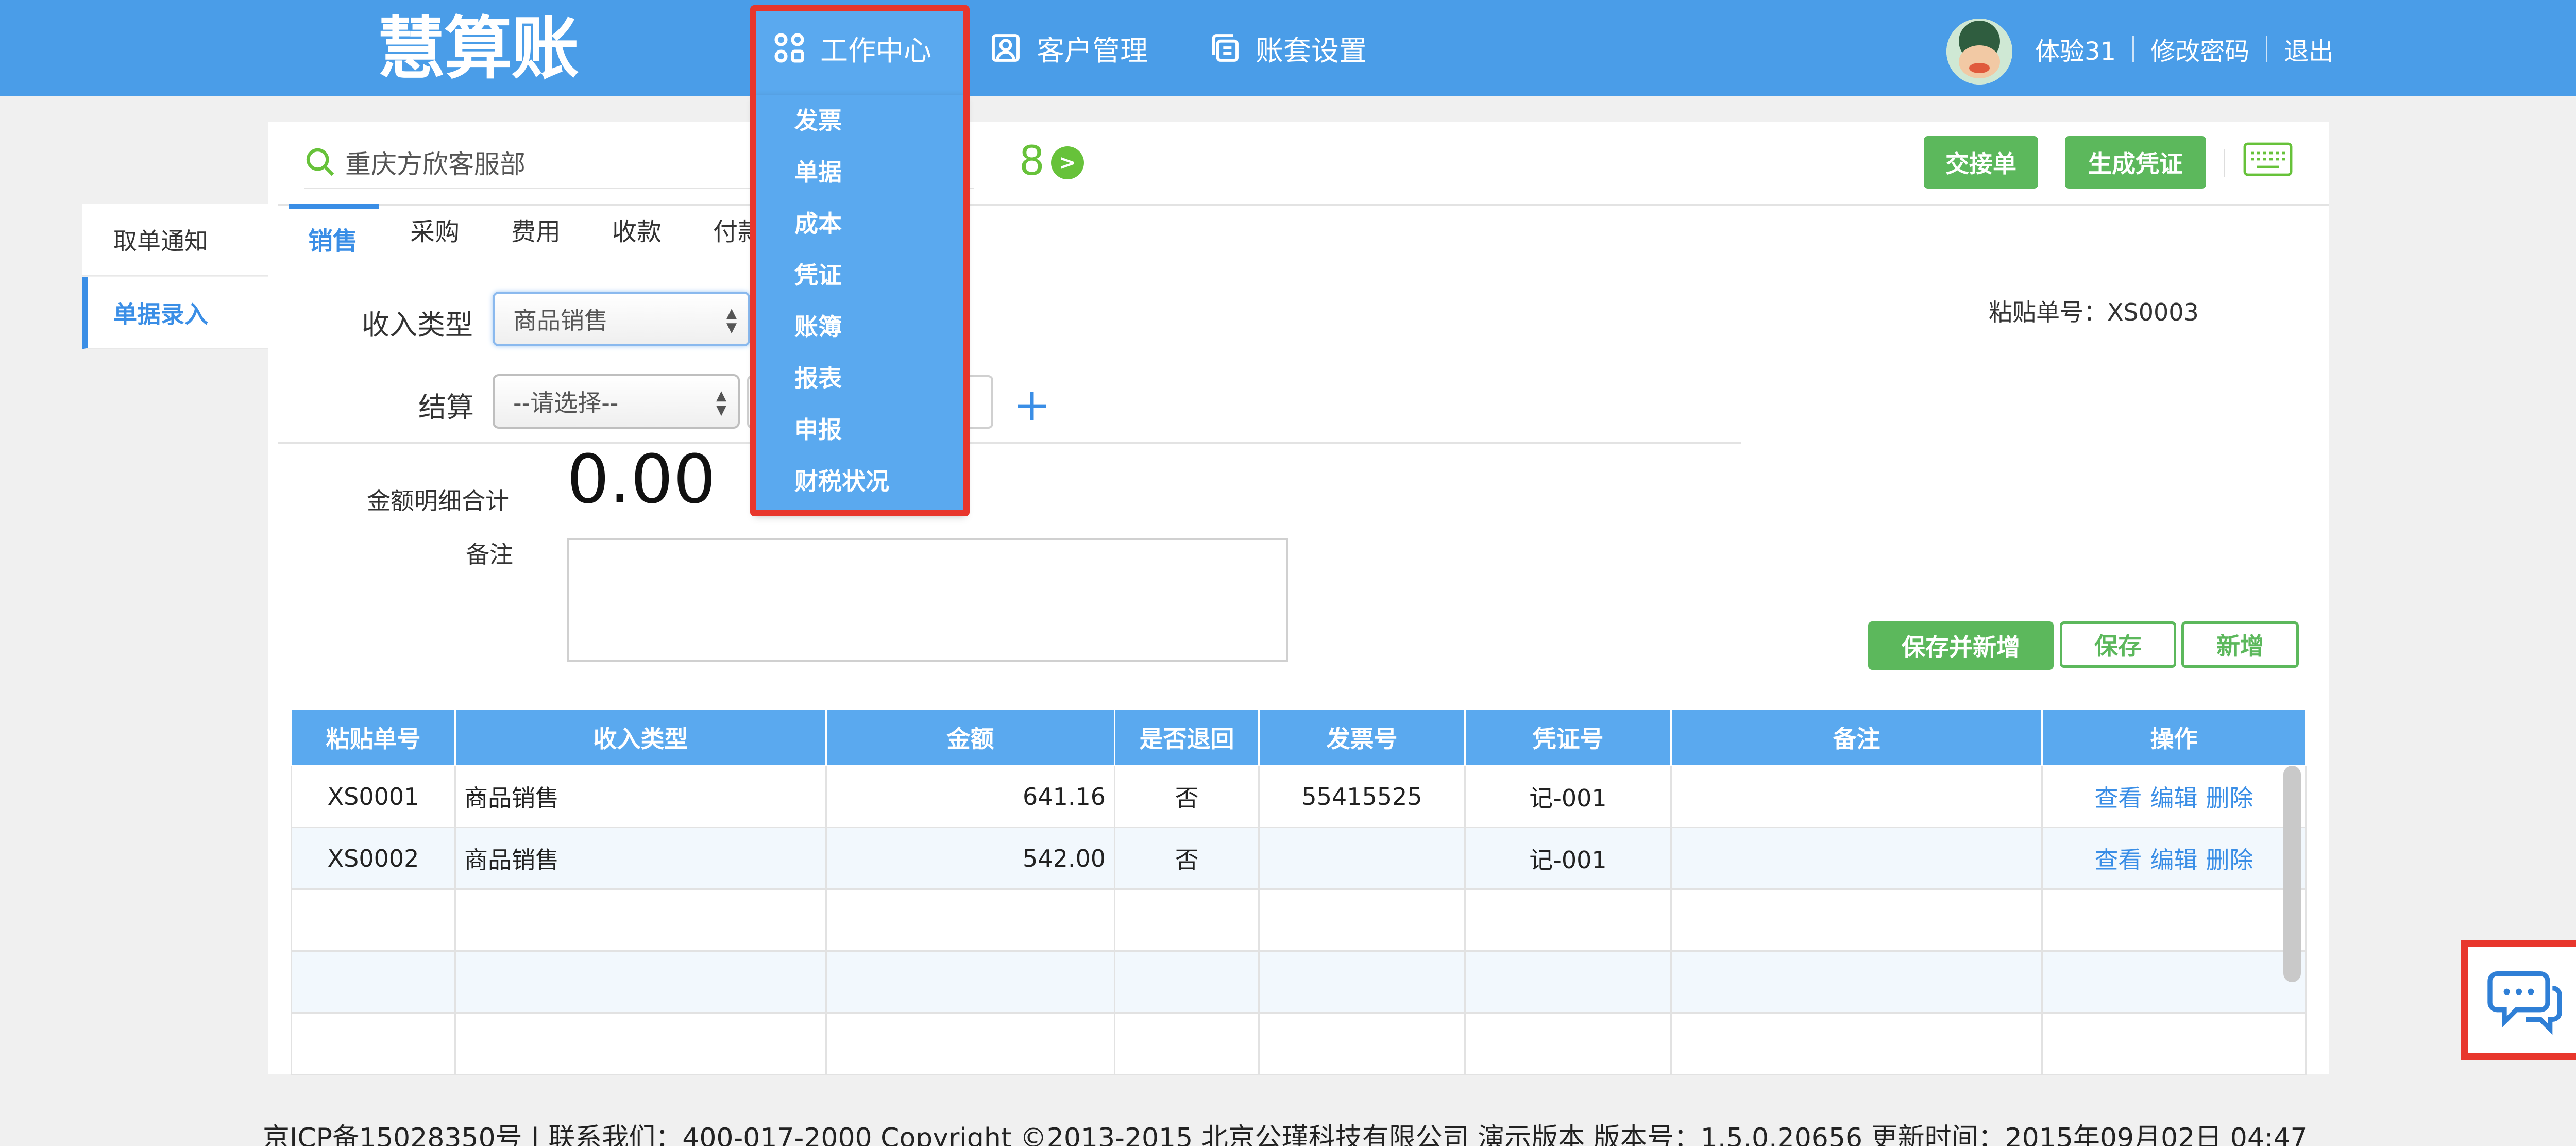 The image size is (2576, 1146). What do you see at coordinates (320, 162) in the screenshot?
I see `search-icon` at bounding box center [320, 162].